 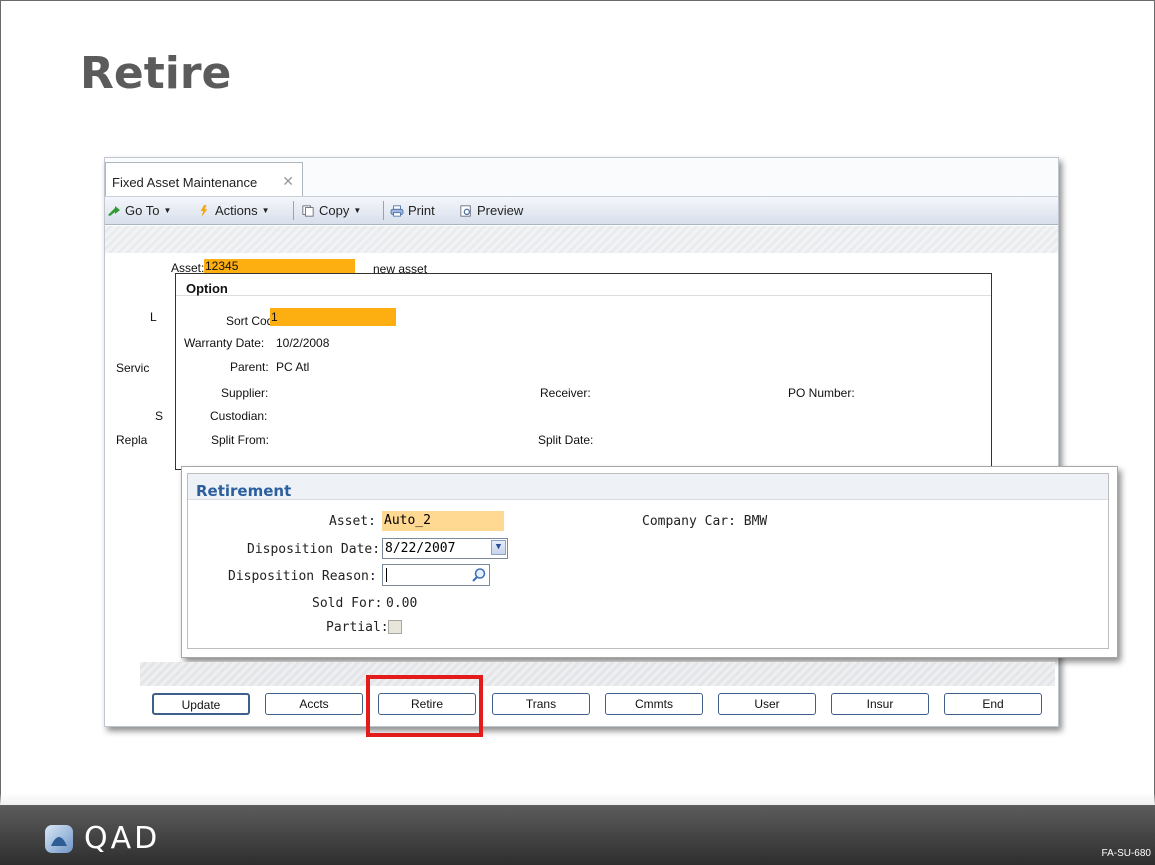 What do you see at coordinates (185, 182) in the screenshot?
I see `tab-label: Fixed Asset Maintenance` at bounding box center [185, 182].